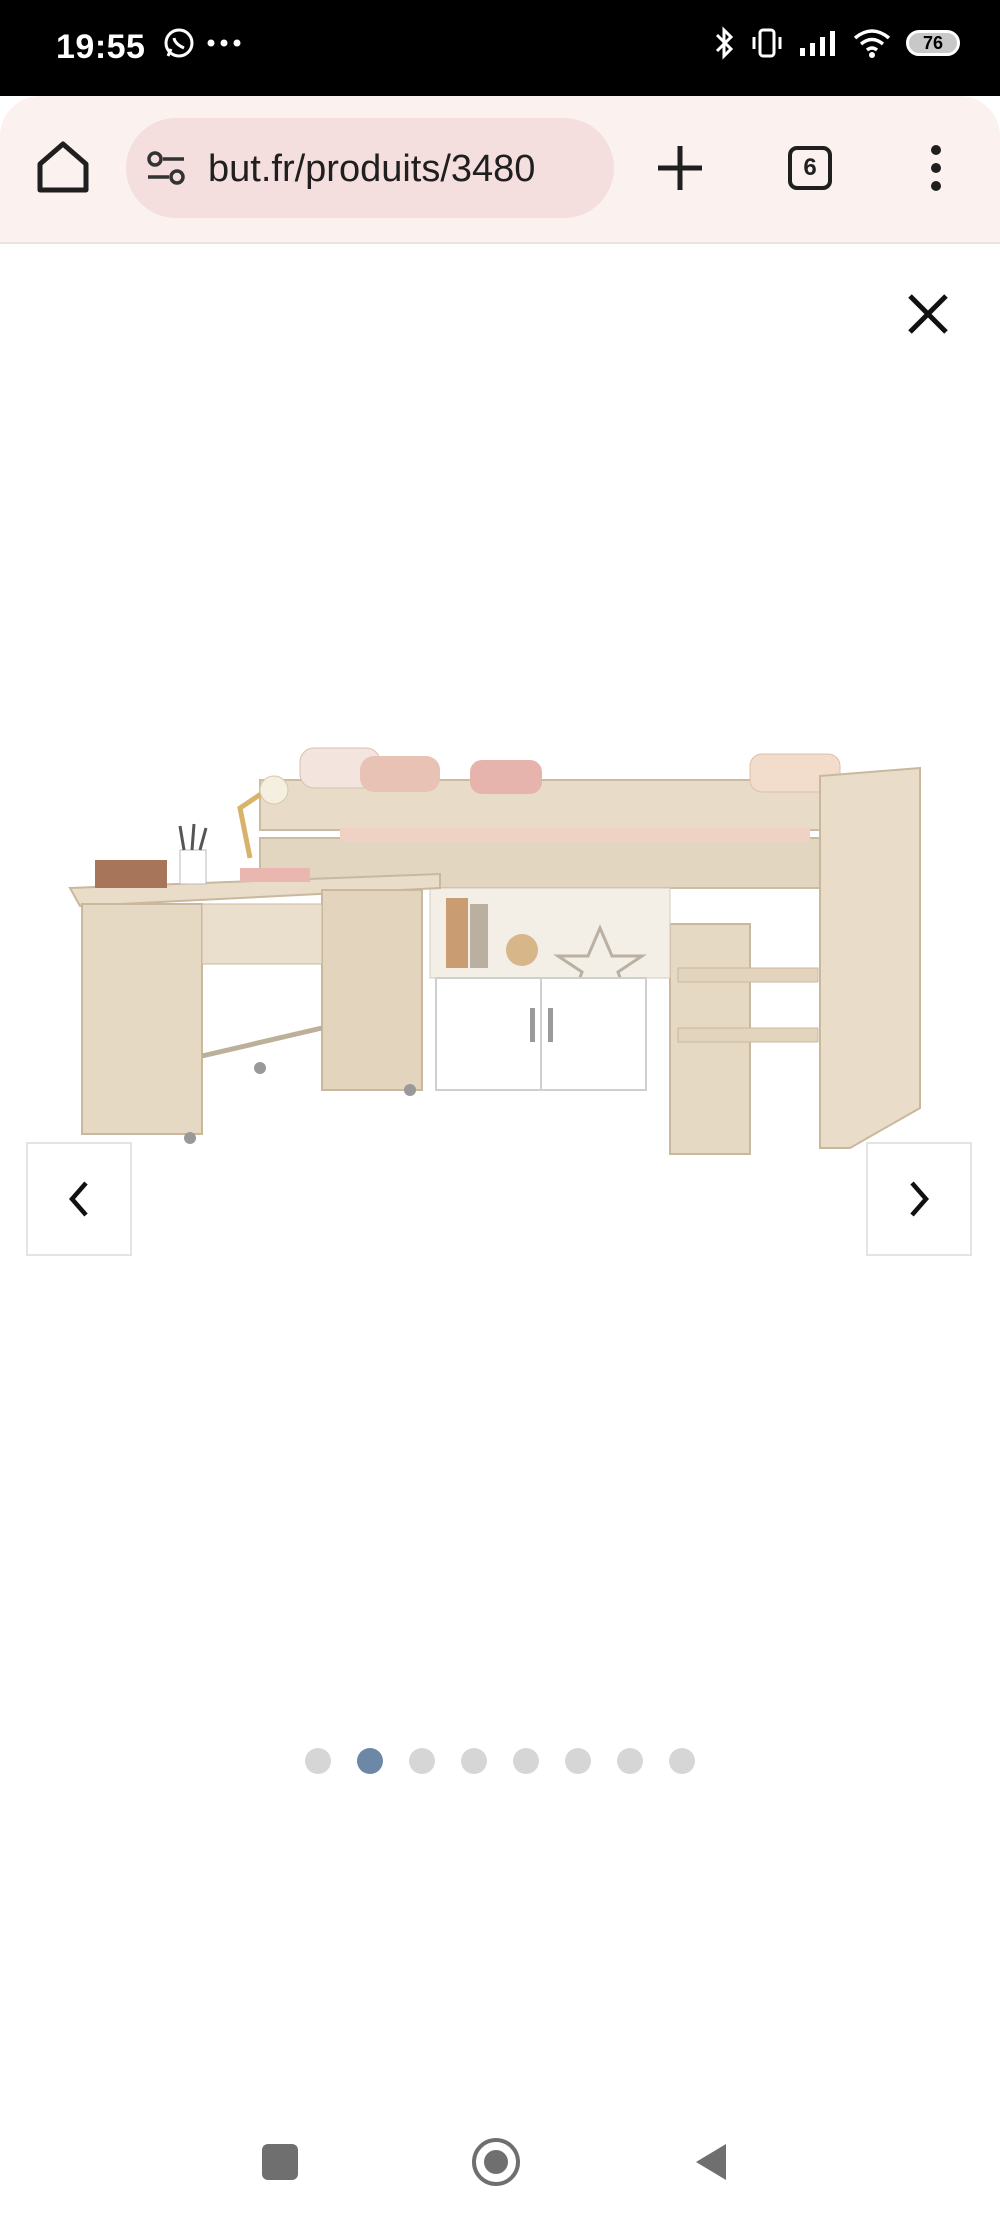 The height and width of the screenshot is (2222, 1000). What do you see at coordinates (166, 168) in the screenshot?
I see `site-settings-icon` at bounding box center [166, 168].